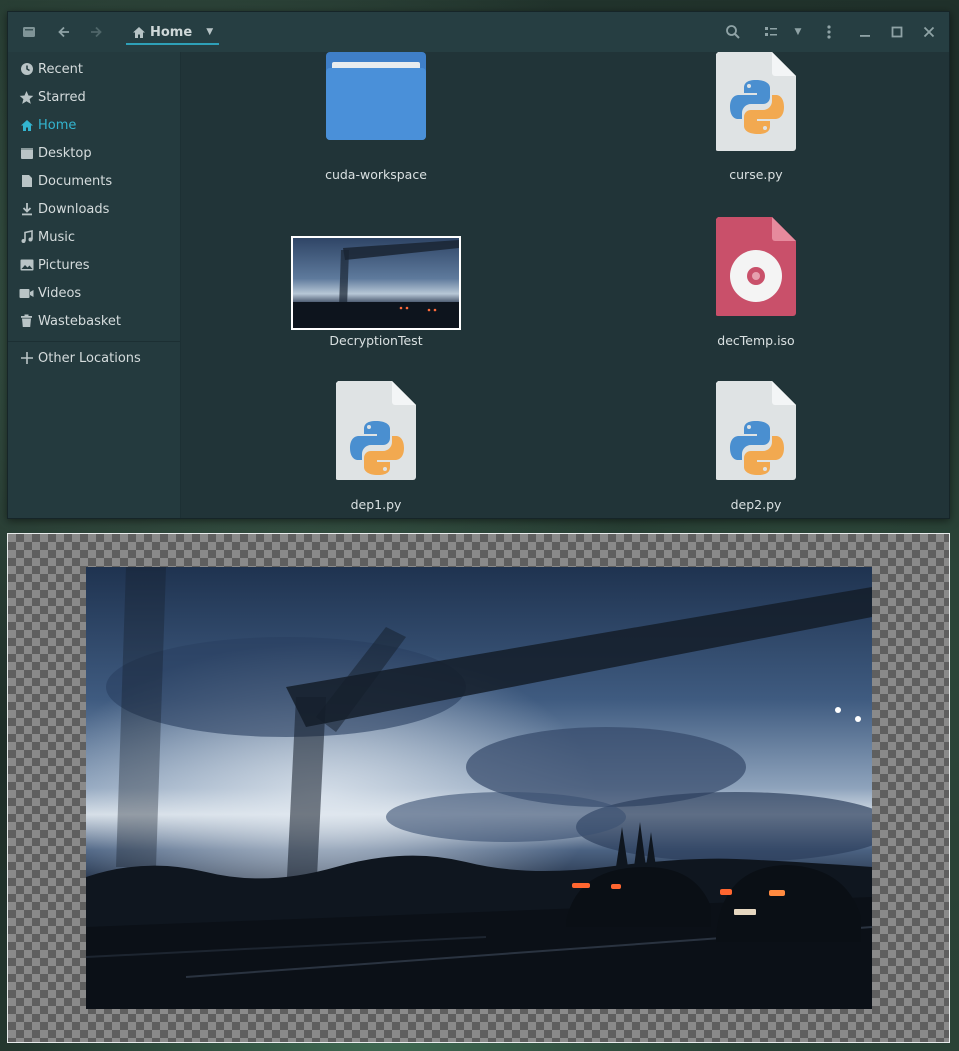 This screenshot has width=959, height=1051. Describe the element at coordinates (376, 174) in the screenshot. I see `file-name: cuda-workspace` at that location.